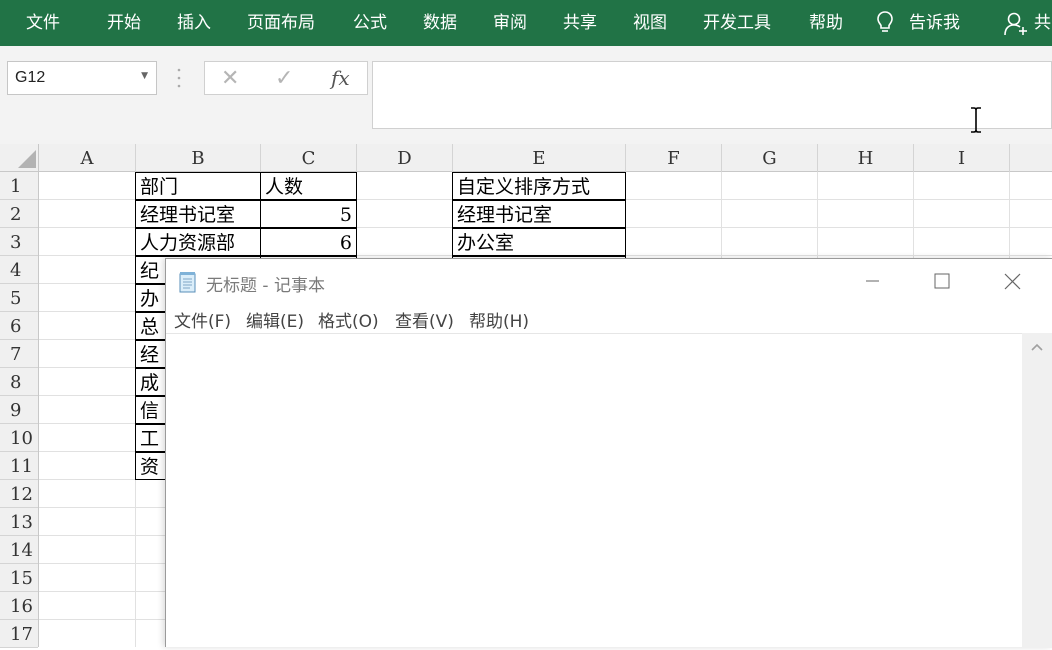  Describe the element at coordinates (1037, 347) in the screenshot. I see `scroll-up-arrow-icon` at that location.